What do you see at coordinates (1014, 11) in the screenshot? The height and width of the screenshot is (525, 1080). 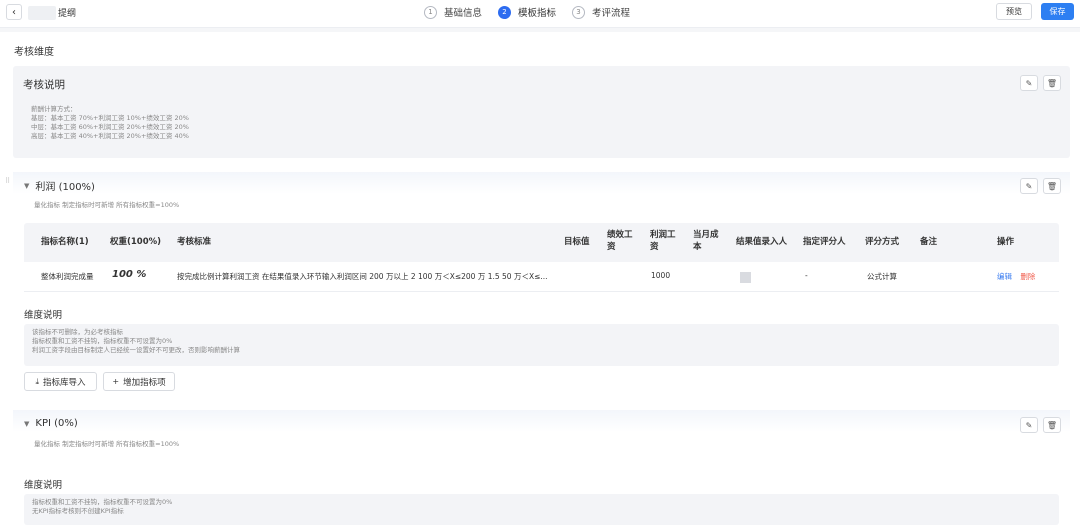 I see `preview-button: 预览` at bounding box center [1014, 11].